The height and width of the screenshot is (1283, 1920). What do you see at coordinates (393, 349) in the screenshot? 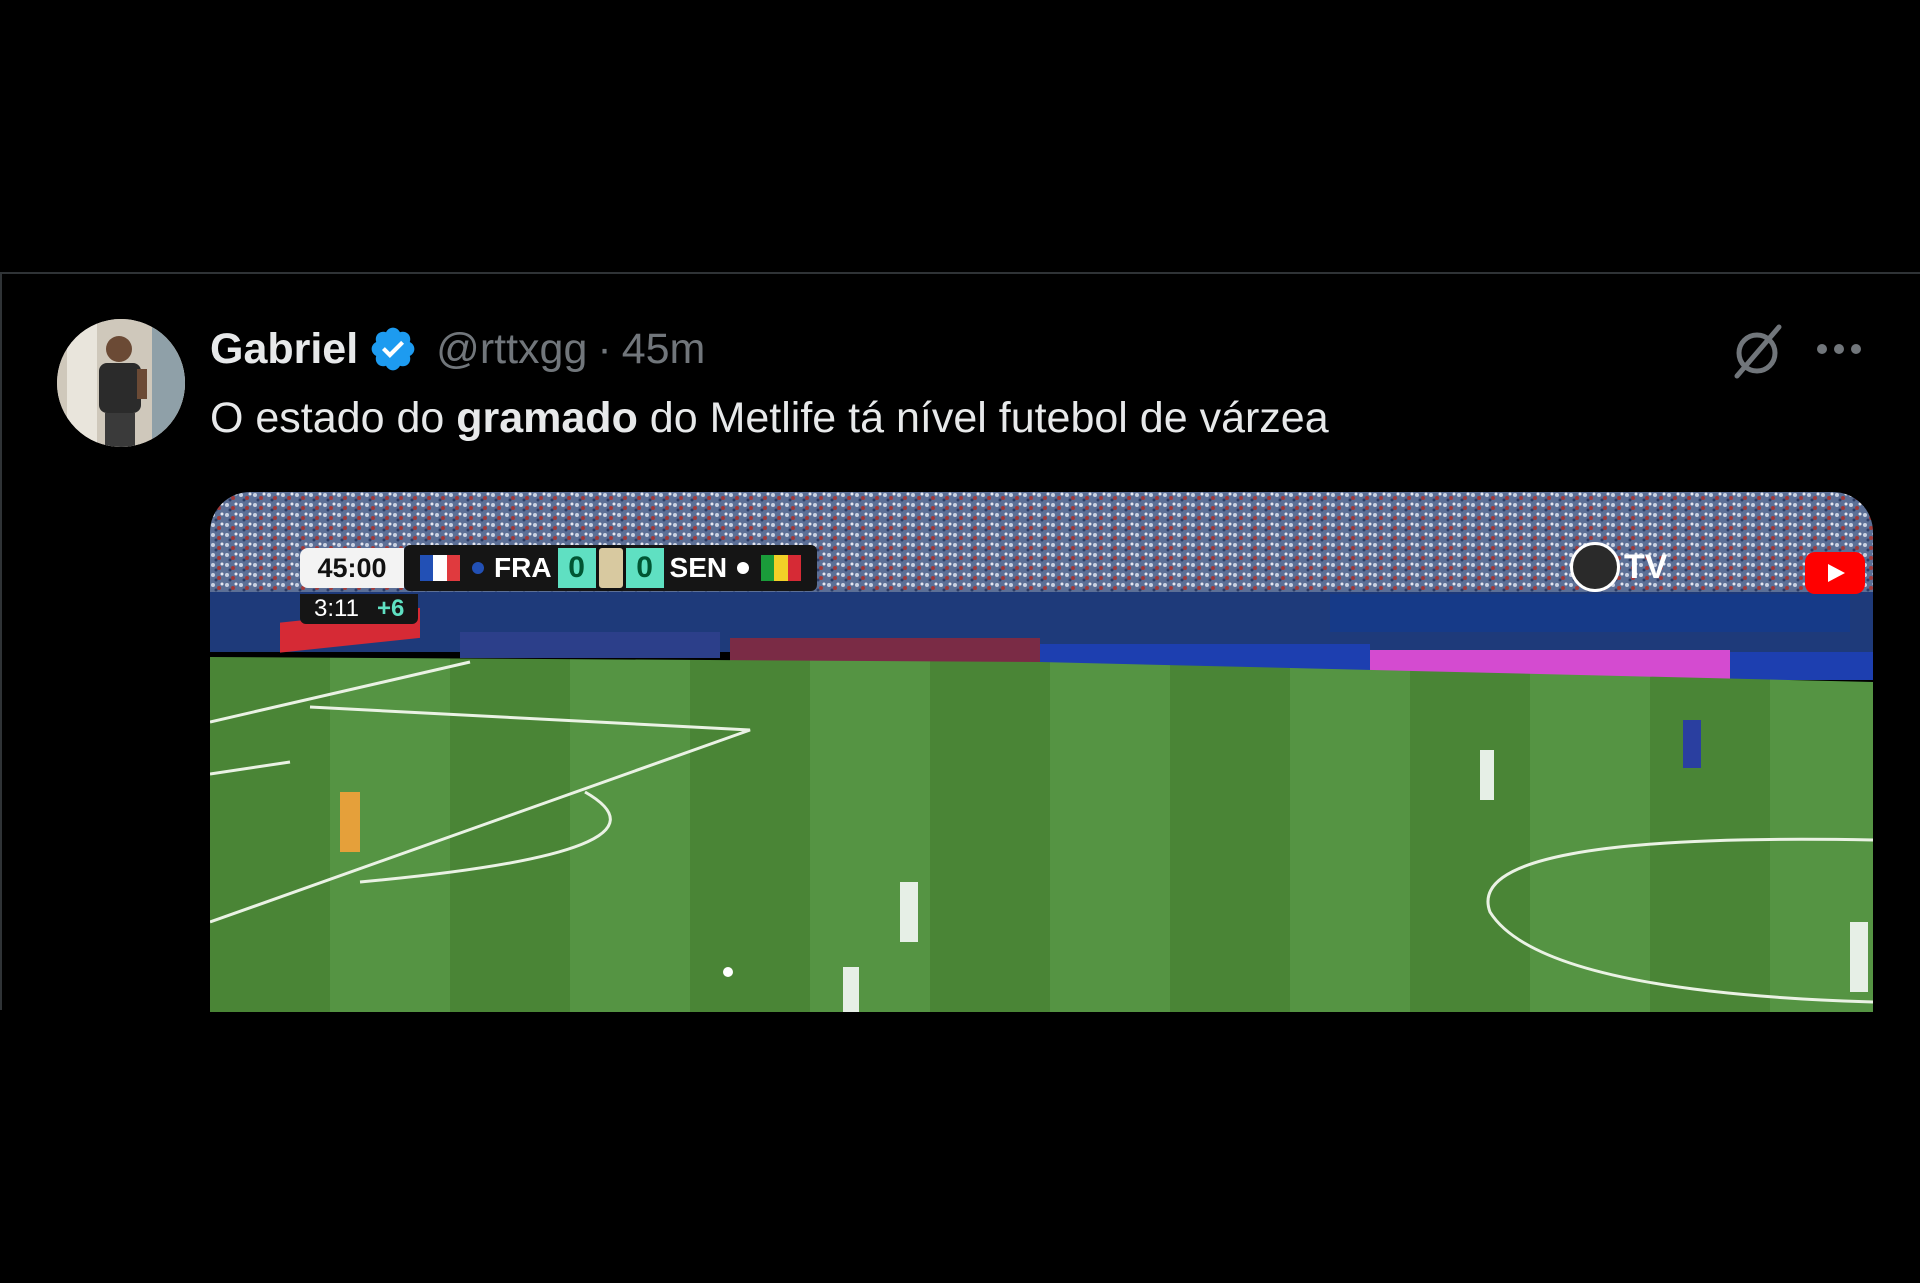
I see `verified-badge-icon` at bounding box center [393, 349].